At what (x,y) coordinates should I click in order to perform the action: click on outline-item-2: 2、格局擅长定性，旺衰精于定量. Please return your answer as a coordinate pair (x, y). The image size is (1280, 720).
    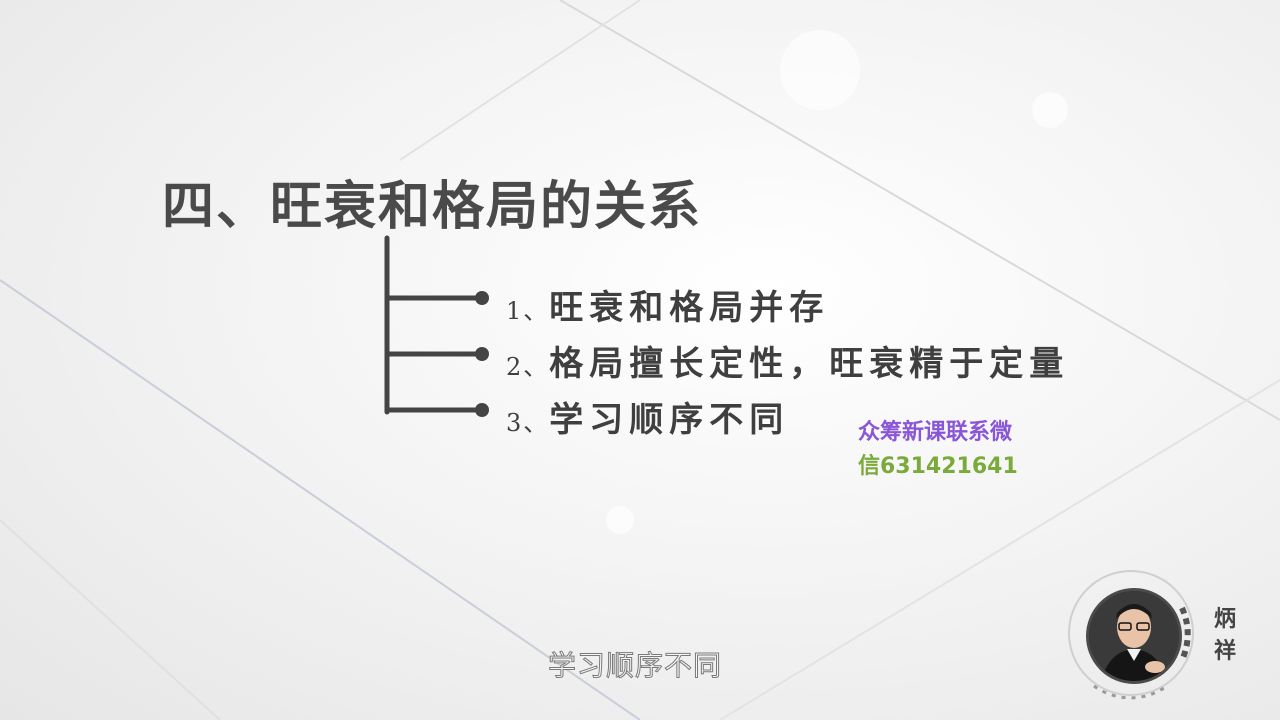
    Looking at the image, I should click on (787, 360).